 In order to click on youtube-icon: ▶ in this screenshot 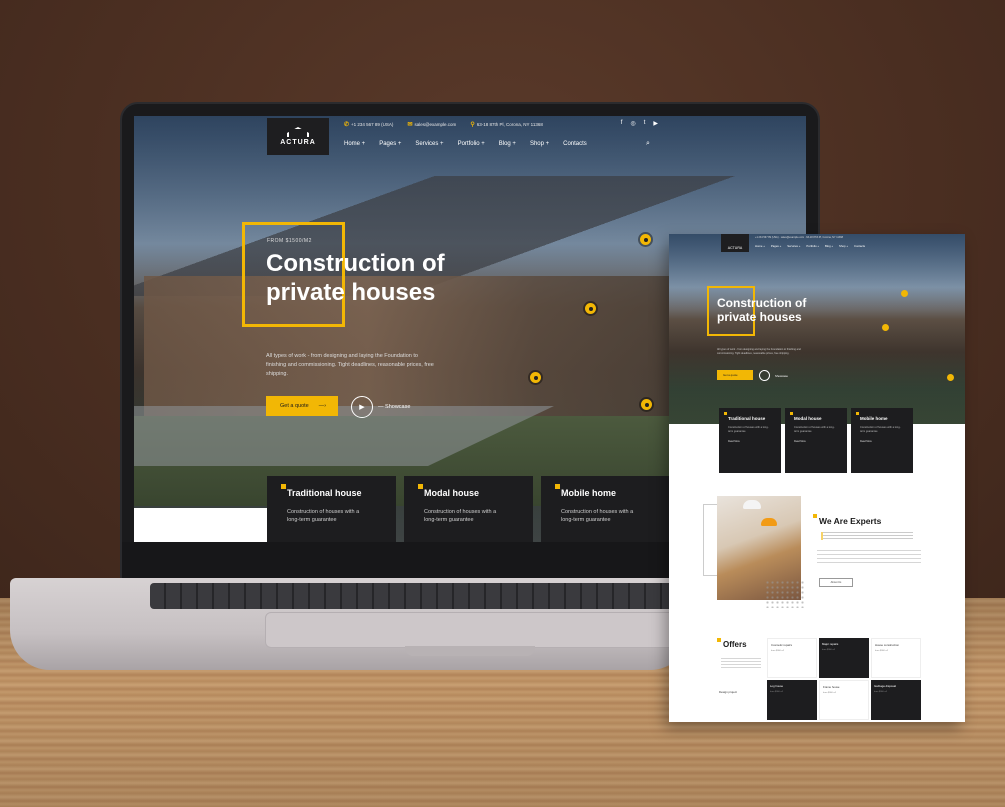, I will do `click(655, 123)`.